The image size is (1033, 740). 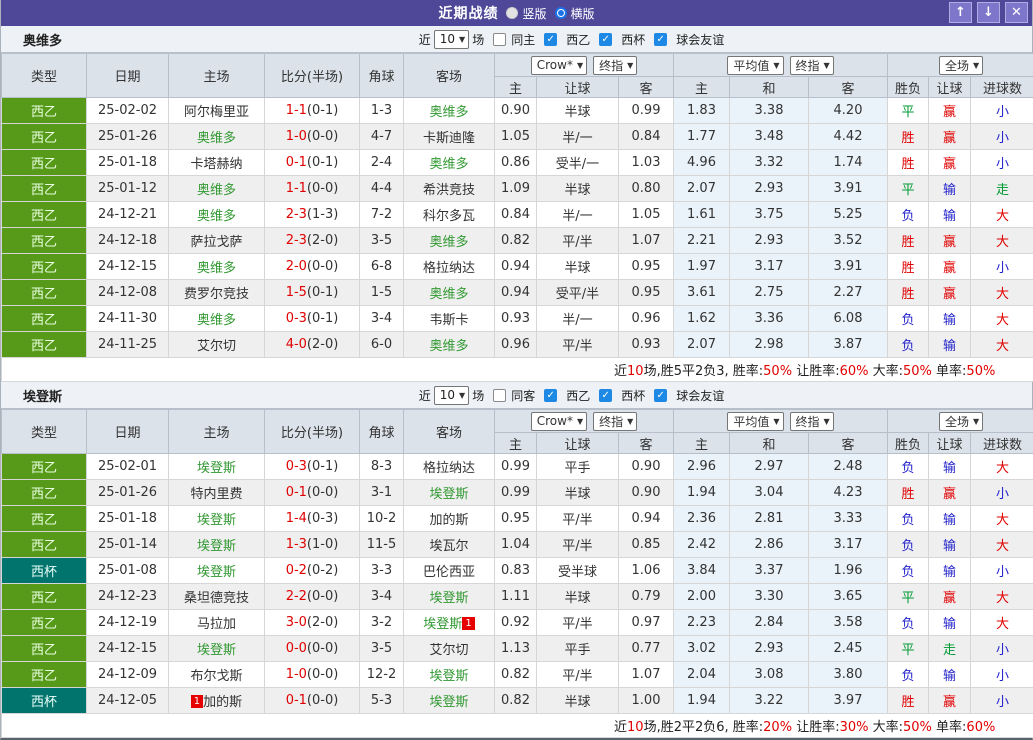 I want to click on avg-home-cell: 1.62, so click(x=702, y=319).